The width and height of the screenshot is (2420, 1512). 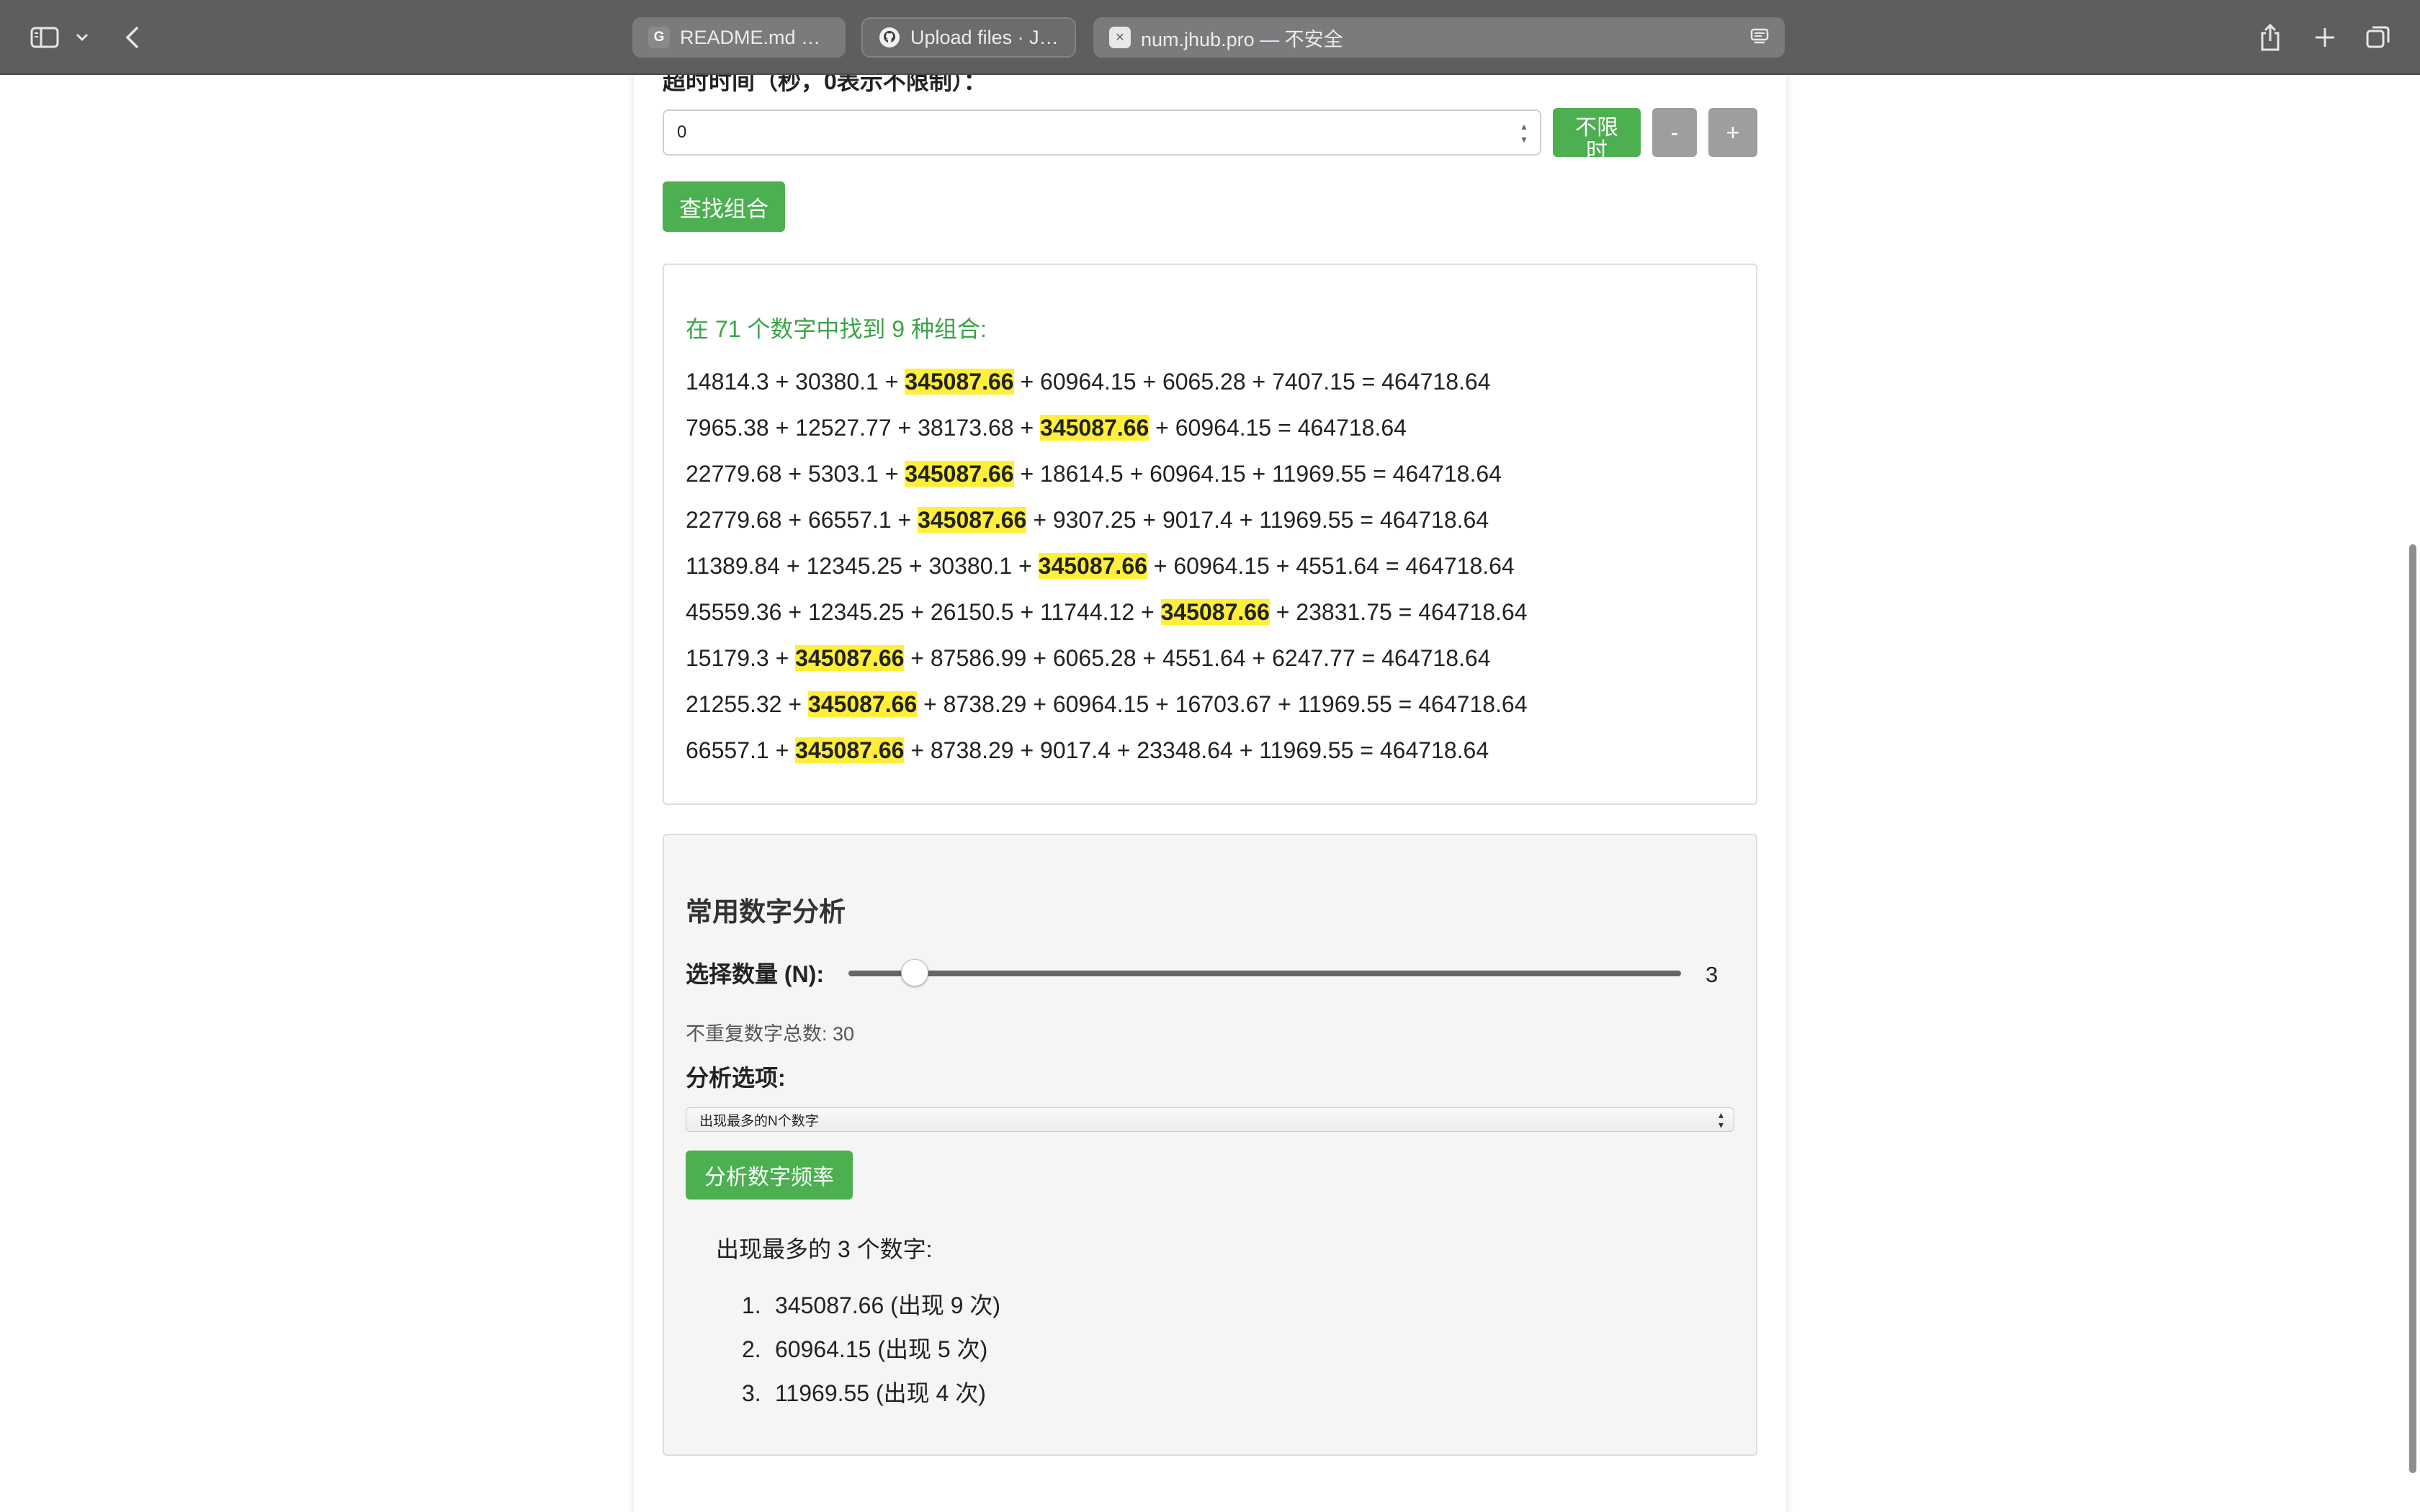 I want to click on selected-option: 出现最多的N个数字, so click(x=759, y=1121).